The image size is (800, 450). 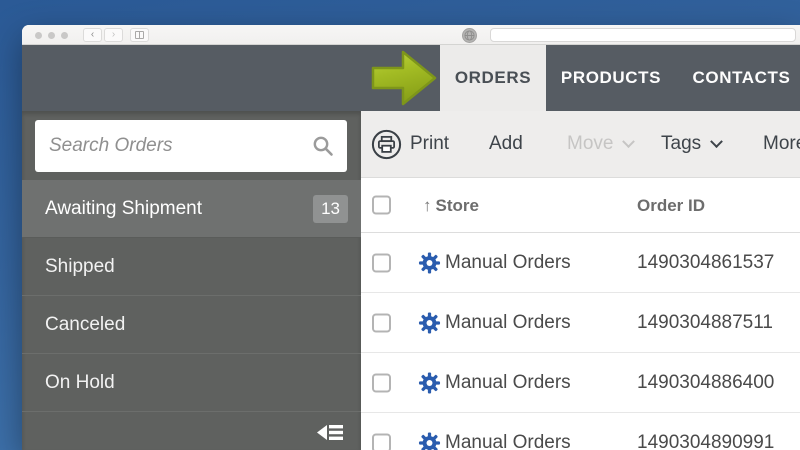 I want to click on tags-dropdown-button: Tags, so click(x=692, y=144).